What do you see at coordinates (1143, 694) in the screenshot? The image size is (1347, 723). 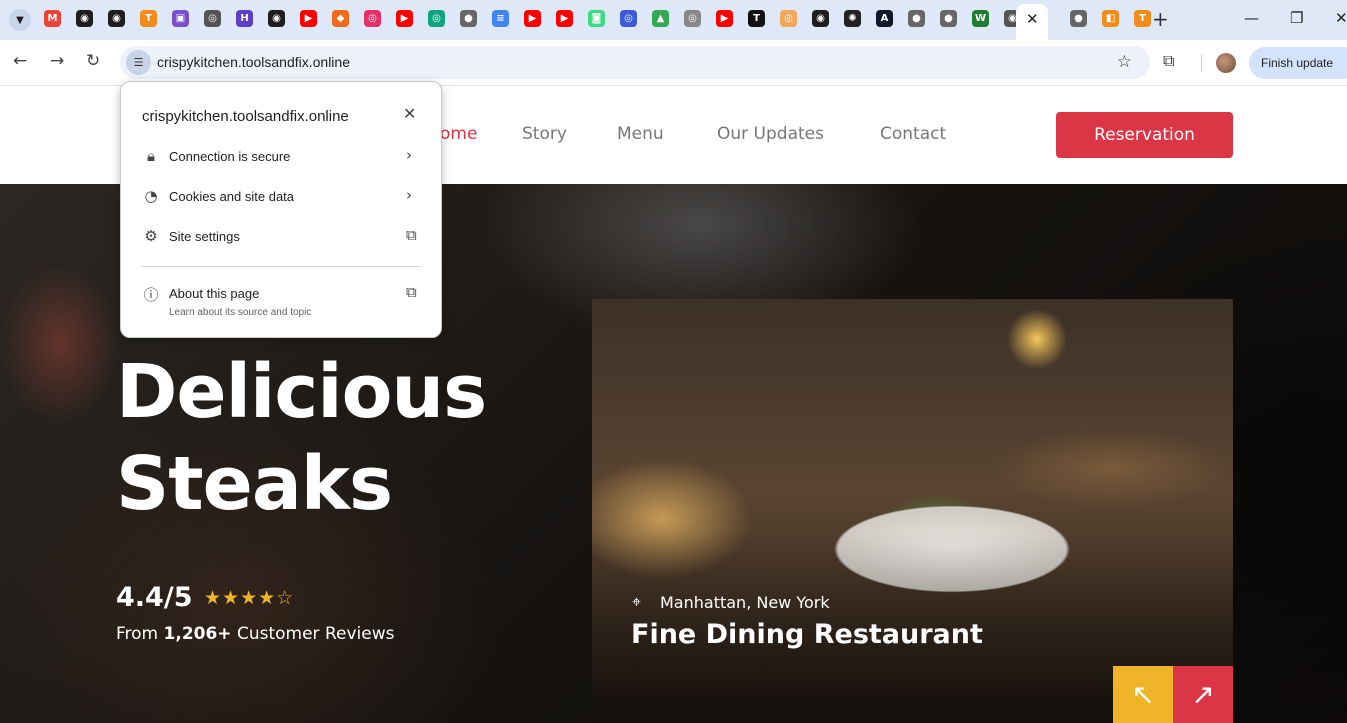 I see `slider-prev-button: ↖` at bounding box center [1143, 694].